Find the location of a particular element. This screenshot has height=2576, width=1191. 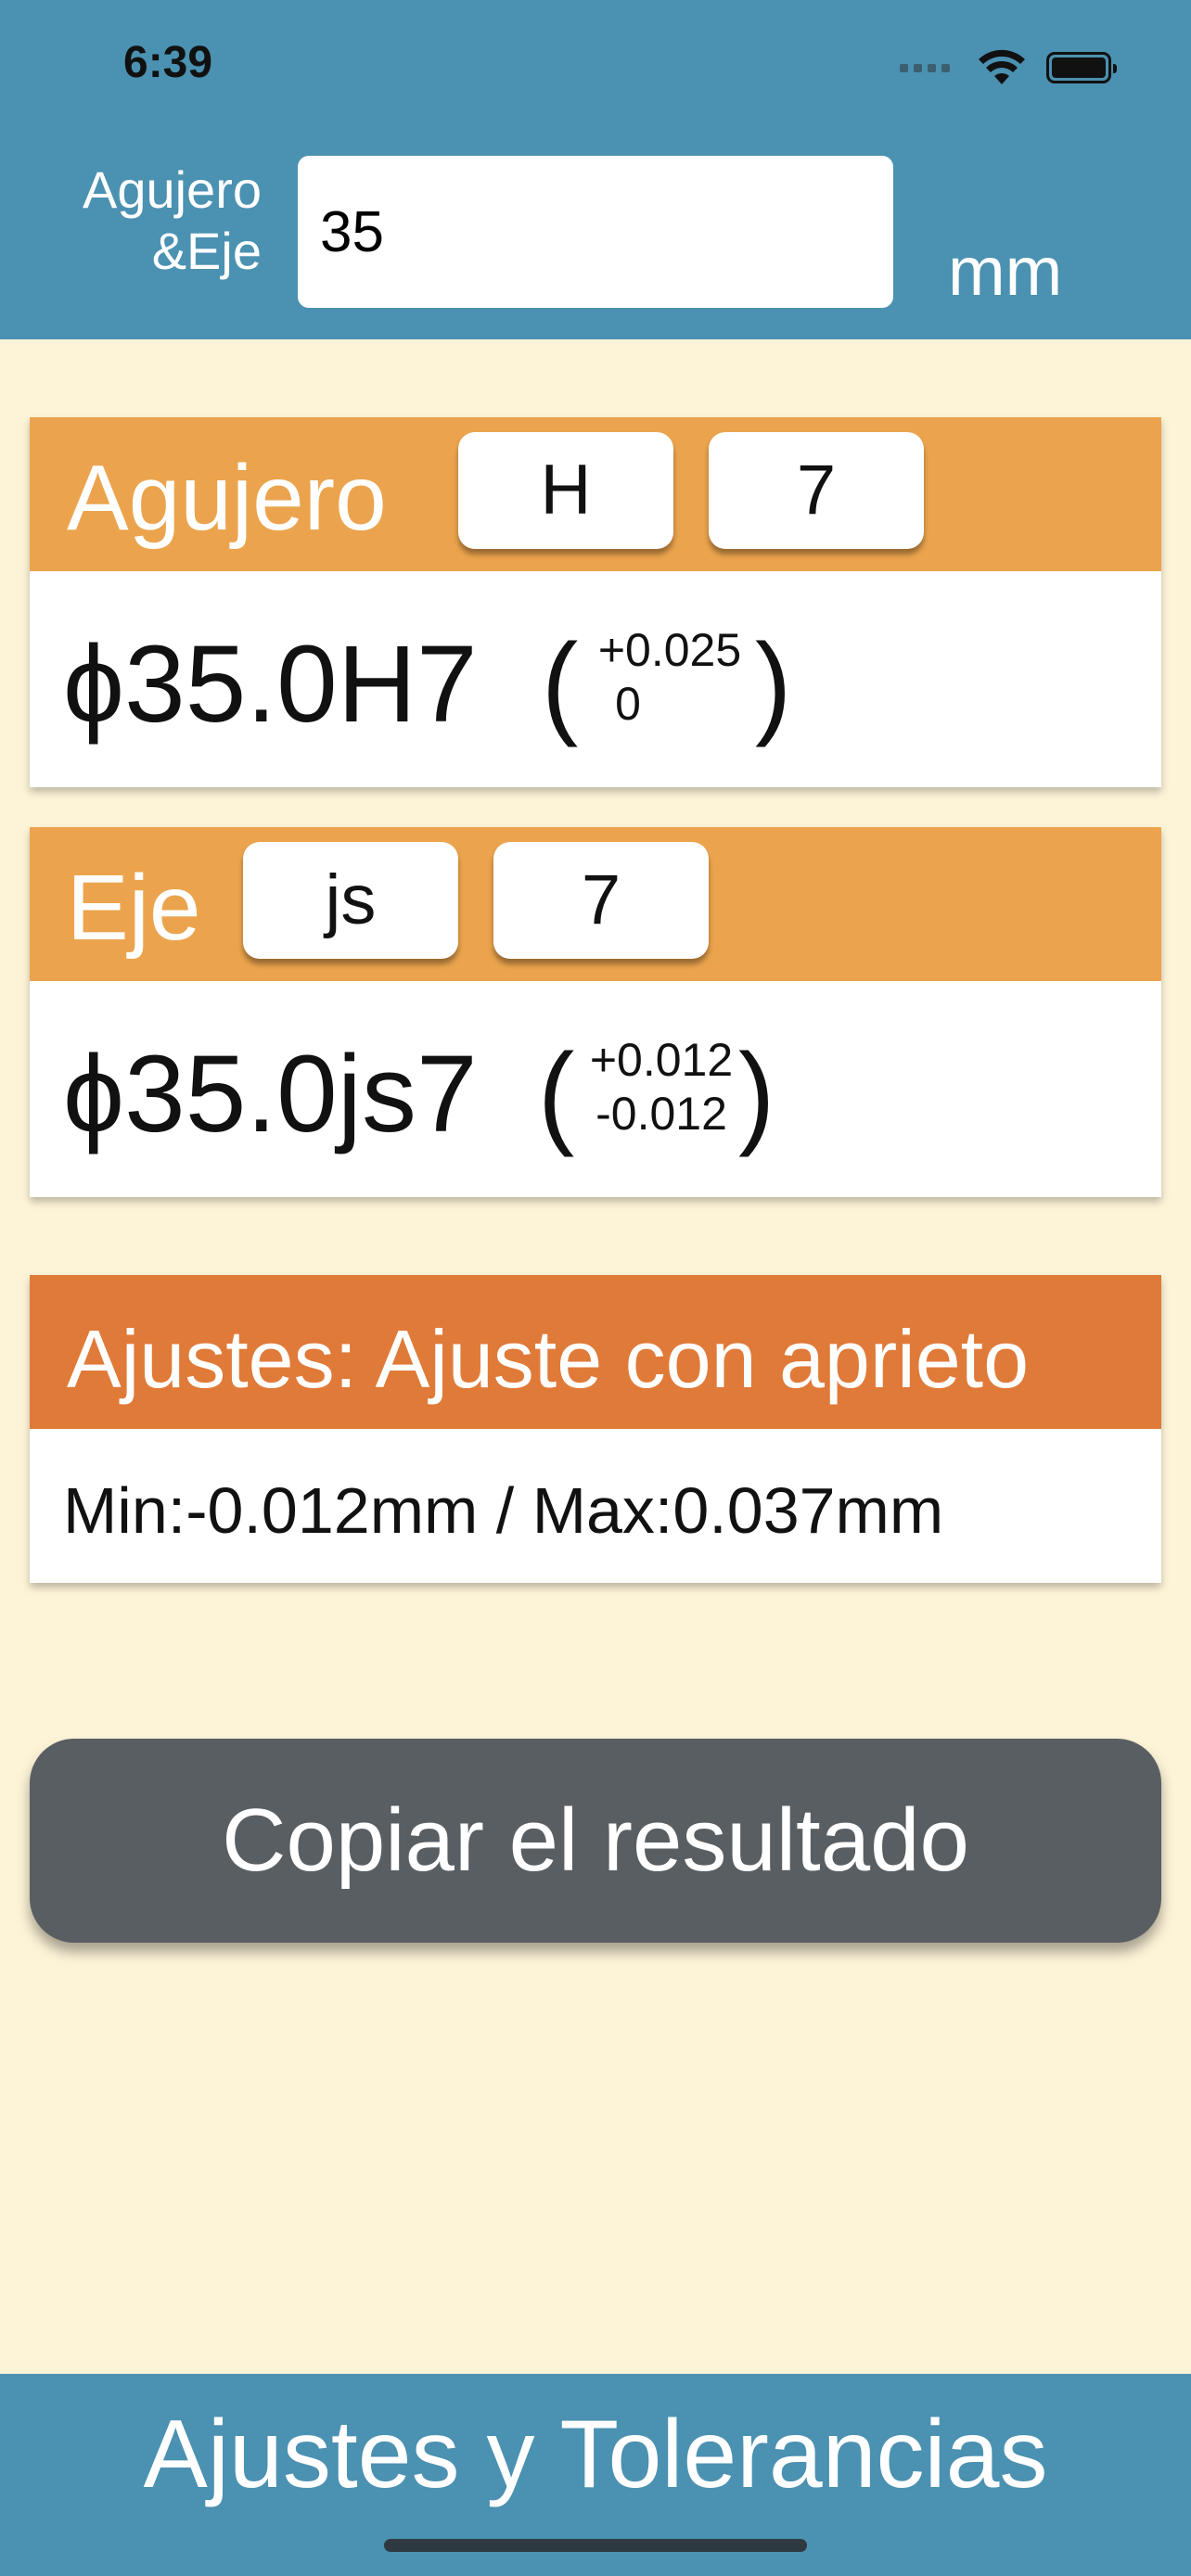

battery-icon is located at coordinates (1081, 67).